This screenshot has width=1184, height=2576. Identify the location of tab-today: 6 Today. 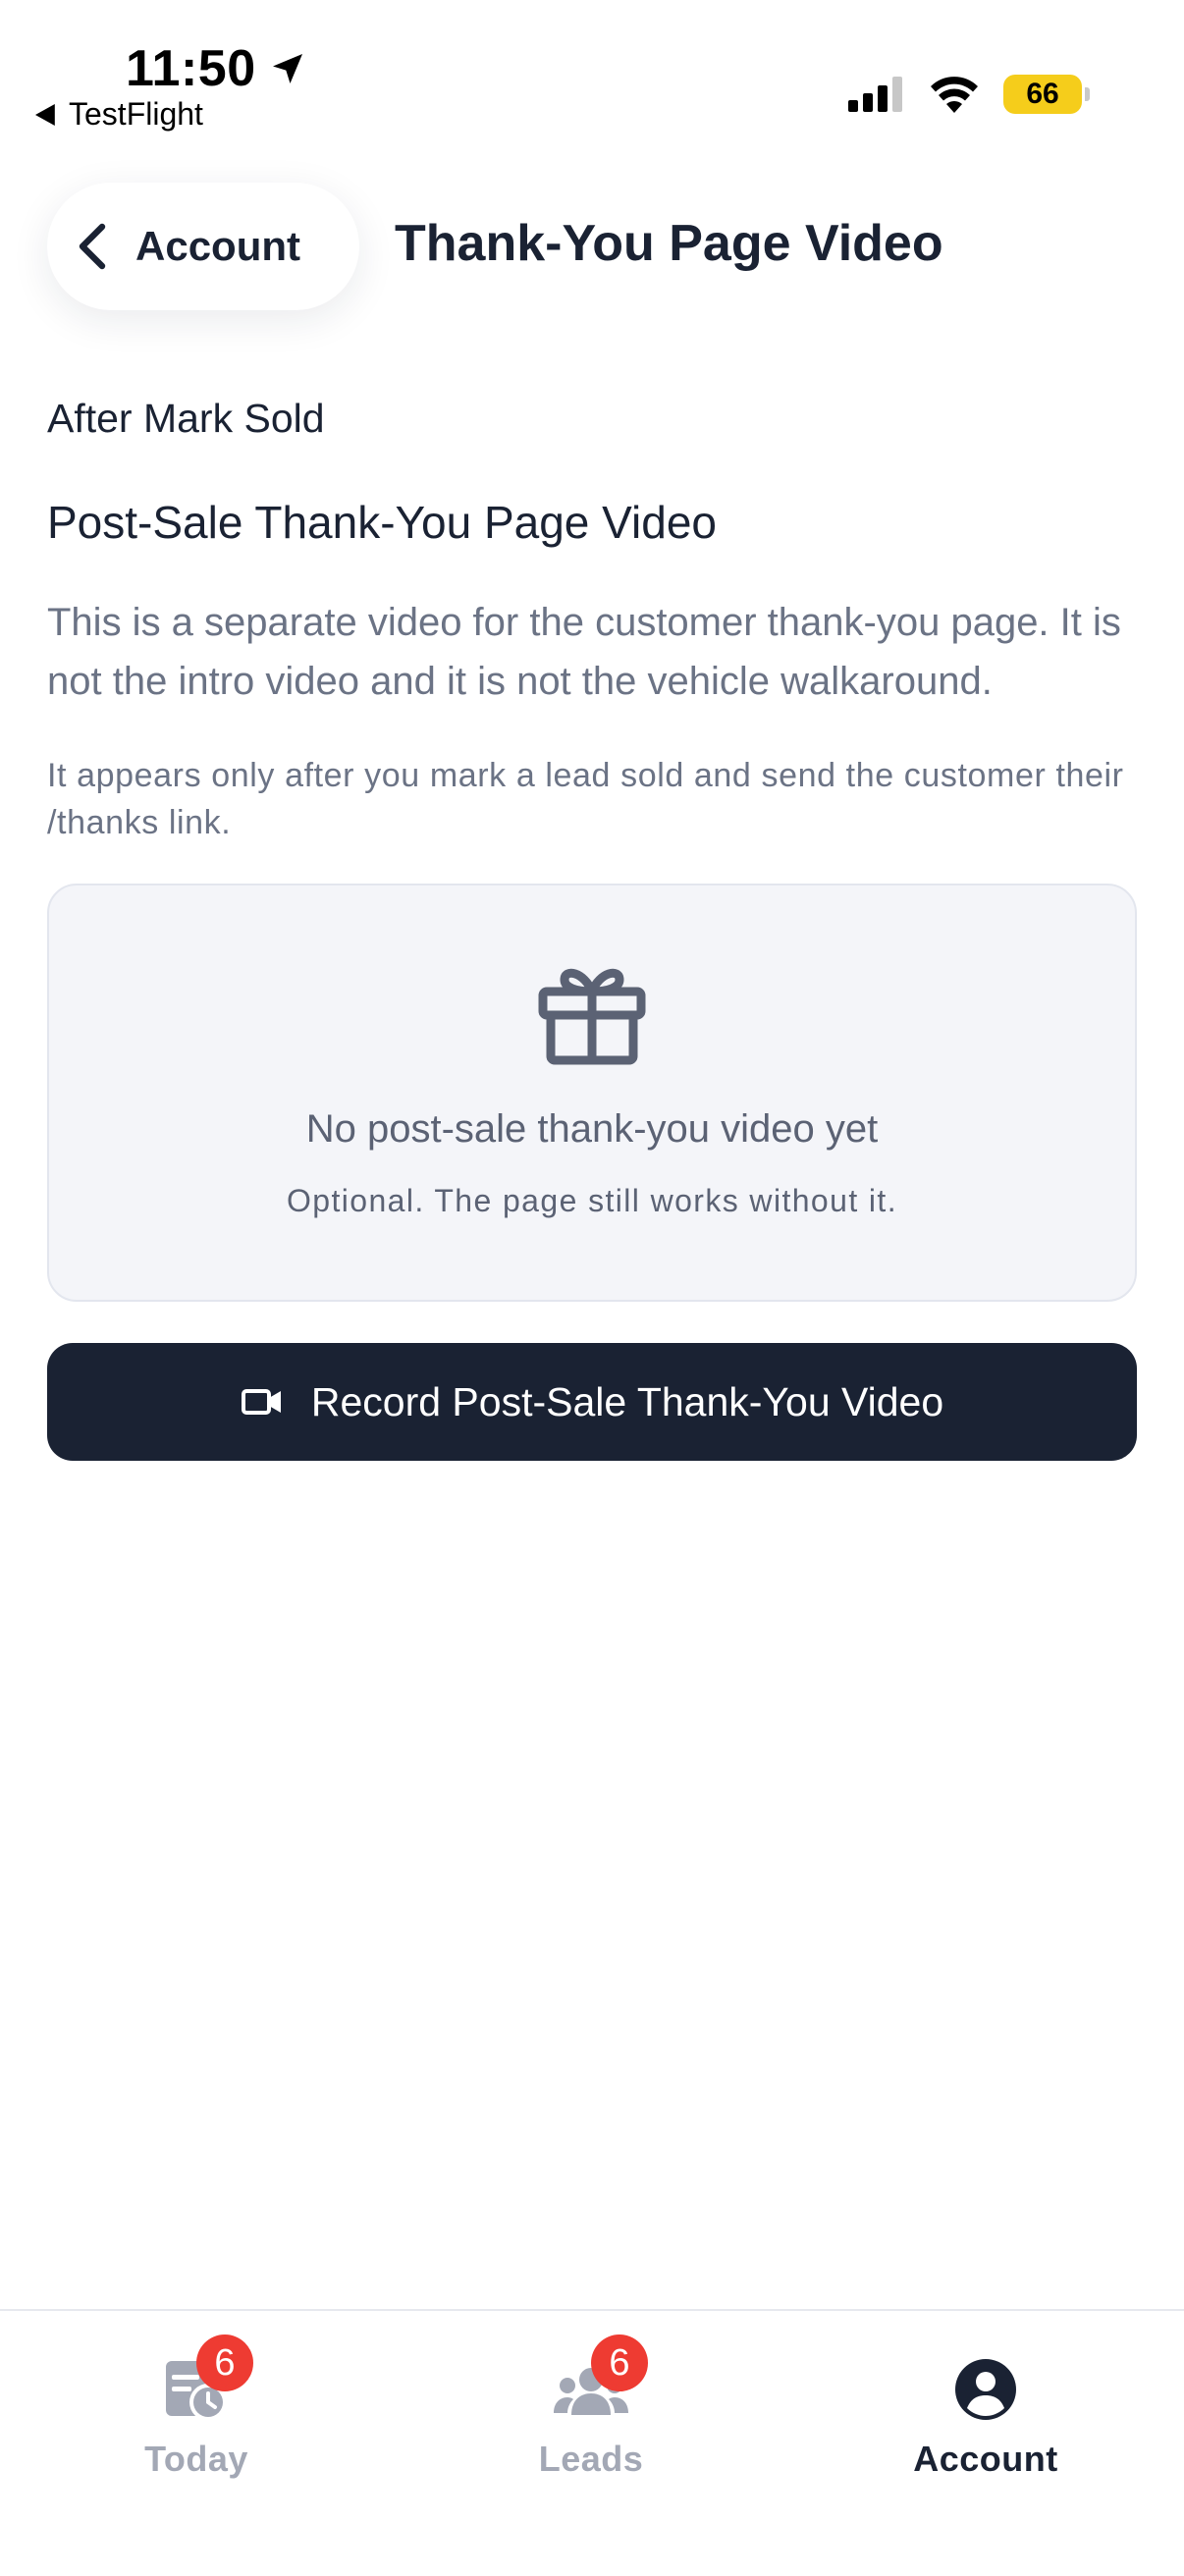
(196, 2407).